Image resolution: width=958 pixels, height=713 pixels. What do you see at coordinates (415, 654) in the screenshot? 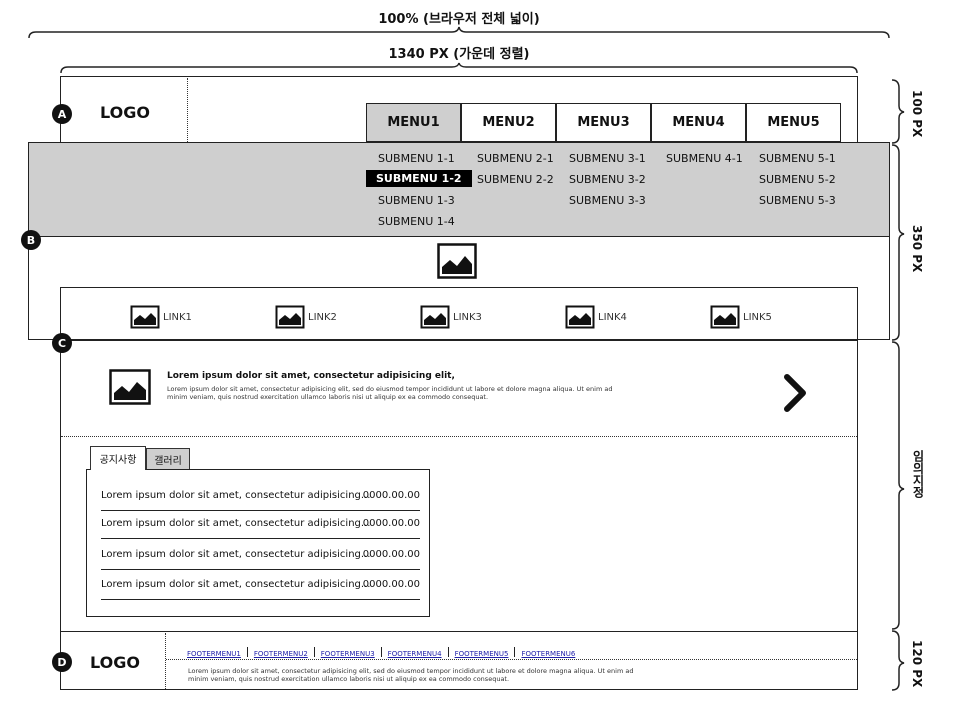
I see `footer-menu-4: FOOTERMENU4` at bounding box center [415, 654].